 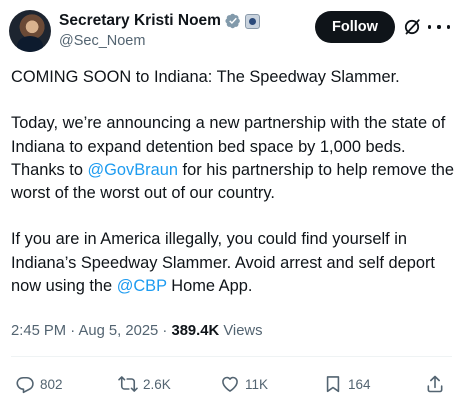 I want to click on post-time: 2:45 PM, so click(x=38, y=331).